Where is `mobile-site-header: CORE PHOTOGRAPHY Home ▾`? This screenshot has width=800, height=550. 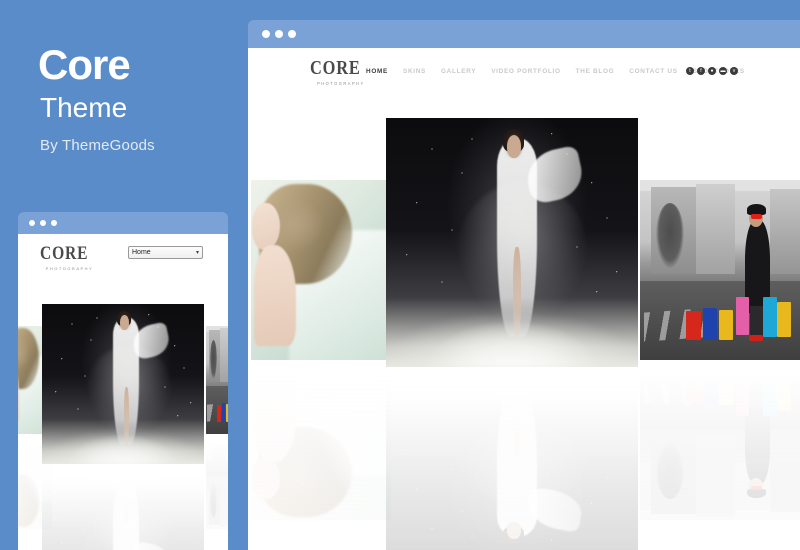
mobile-site-header: CORE PHOTOGRAPHY Home ▾ is located at coordinates (123, 258).